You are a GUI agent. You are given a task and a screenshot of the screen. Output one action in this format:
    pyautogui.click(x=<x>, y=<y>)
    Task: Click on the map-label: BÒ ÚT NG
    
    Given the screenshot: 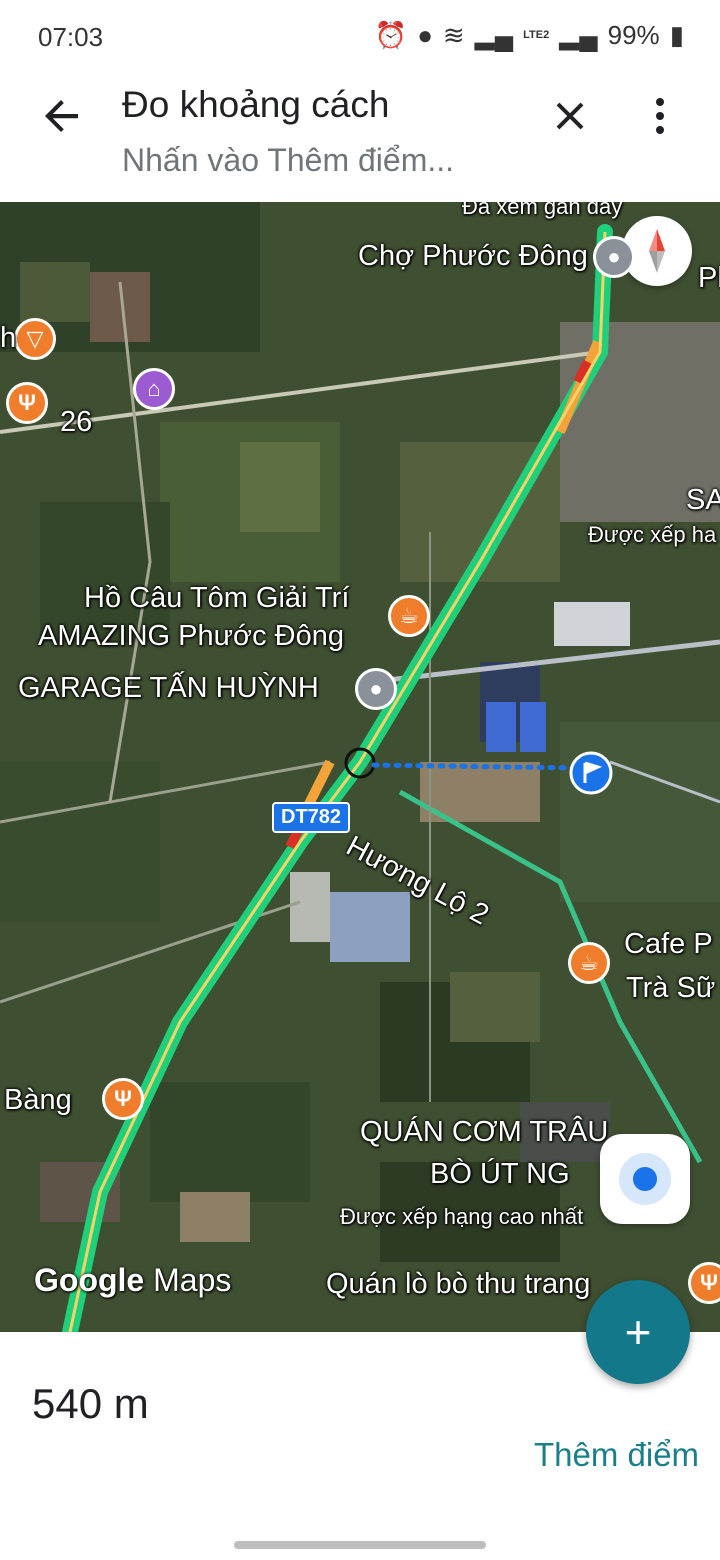 What is the action you would take?
    pyautogui.click(x=500, y=1174)
    